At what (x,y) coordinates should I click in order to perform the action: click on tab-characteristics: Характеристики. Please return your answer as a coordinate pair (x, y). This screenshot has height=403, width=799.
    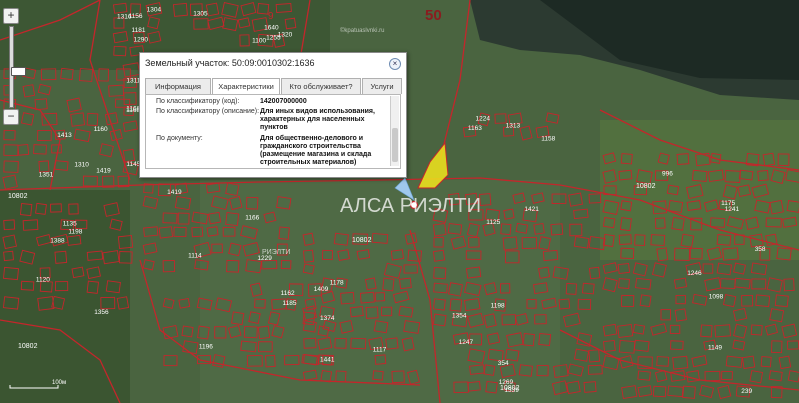
    Looking at the image, I should click on (246, 86).